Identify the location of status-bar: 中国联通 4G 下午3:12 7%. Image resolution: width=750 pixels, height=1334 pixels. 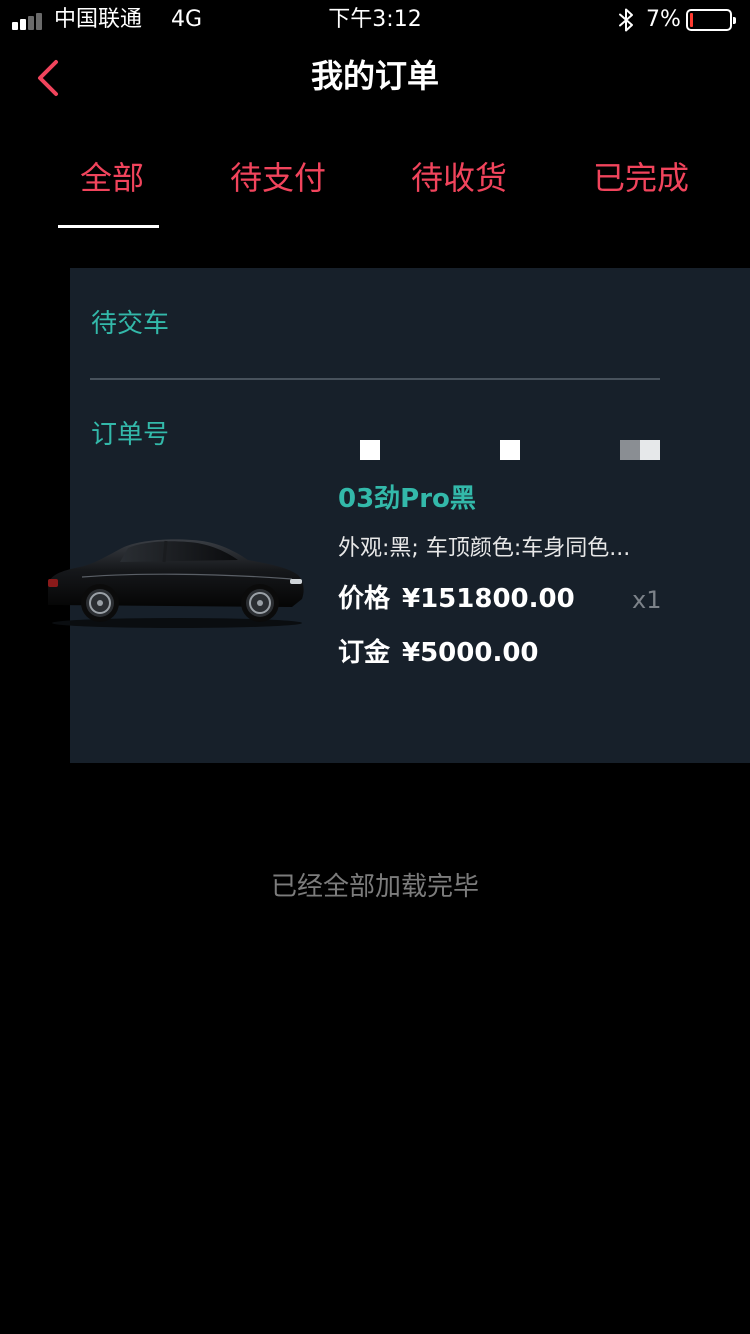
(375, 20).